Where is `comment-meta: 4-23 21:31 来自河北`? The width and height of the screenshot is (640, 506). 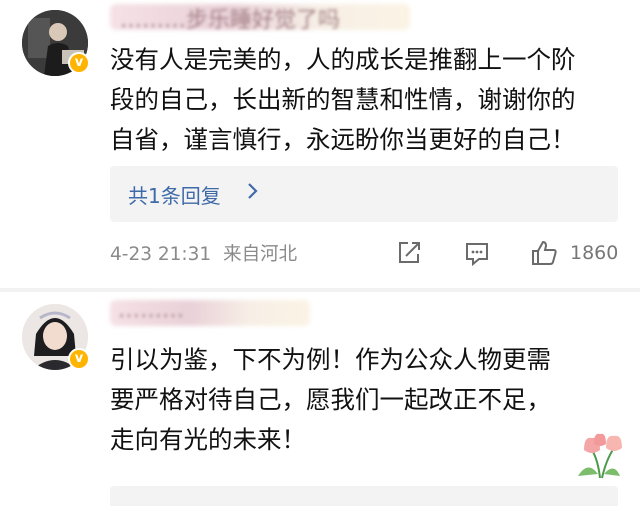
comment-meta: 4-23 21:31 来自河北 is located at coordinates (206, 253).